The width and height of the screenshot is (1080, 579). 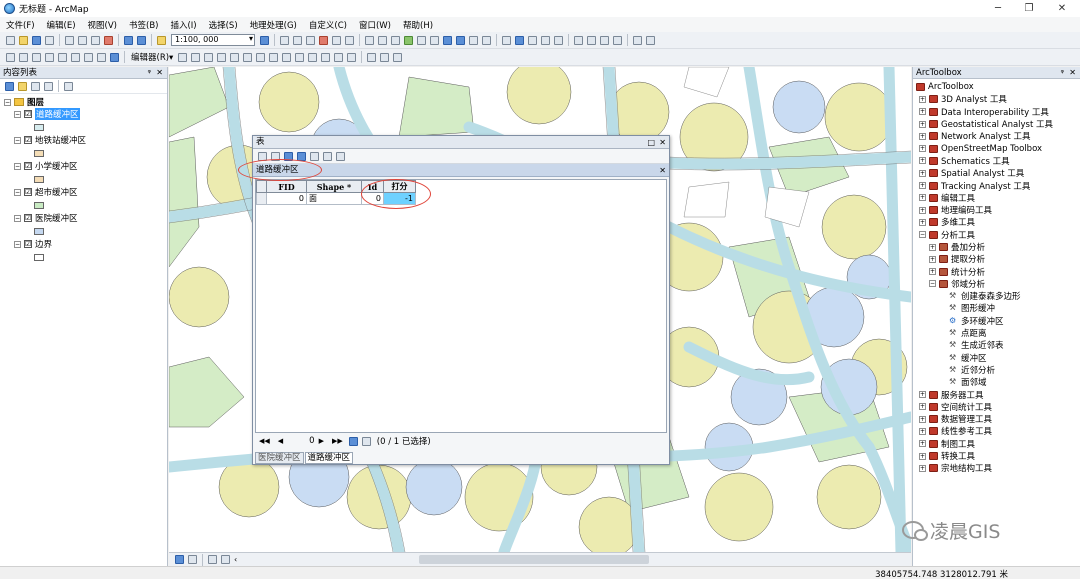 What do you see at coordinates (604, 40) in the screenshot?
I see `time-slider-icon` at bounding box center [604, 40].